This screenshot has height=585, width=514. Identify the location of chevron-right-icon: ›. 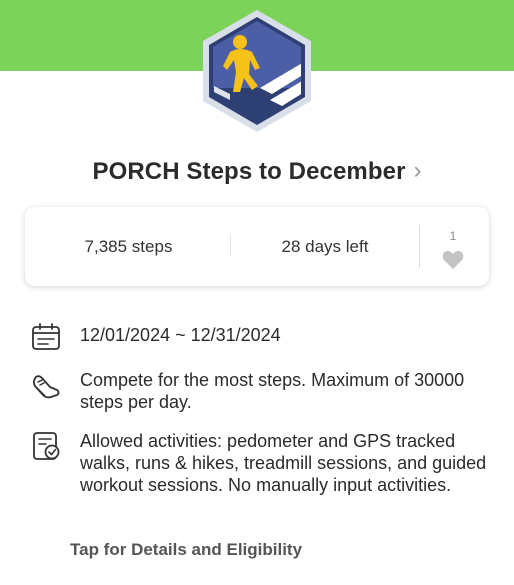
(417, 170).